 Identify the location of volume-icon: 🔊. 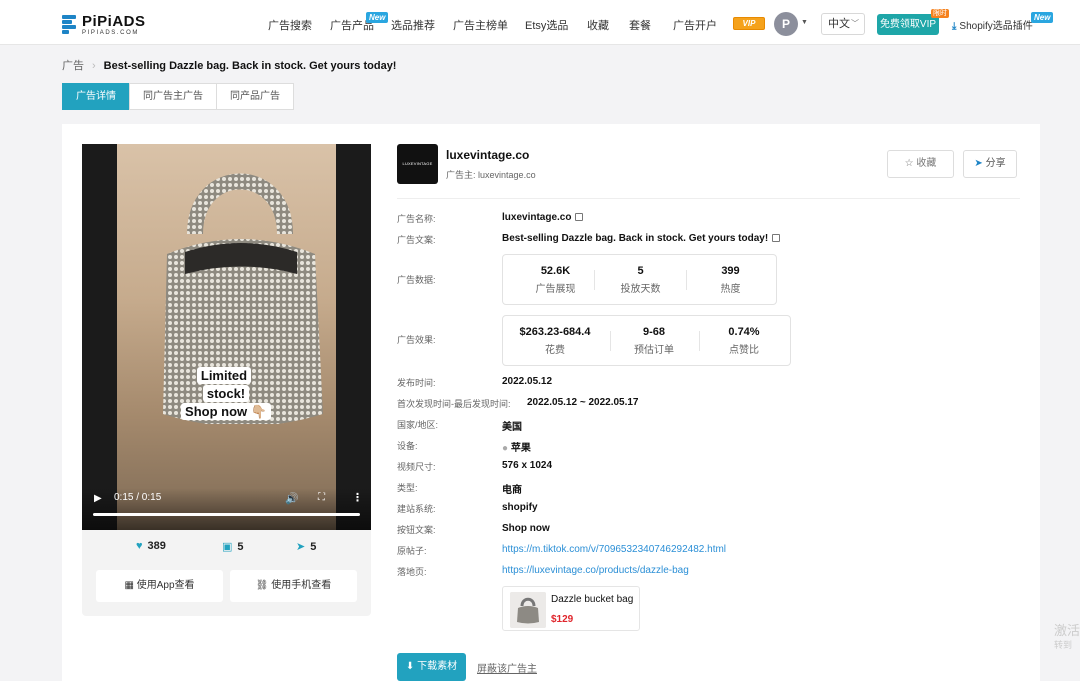
(292, 498).